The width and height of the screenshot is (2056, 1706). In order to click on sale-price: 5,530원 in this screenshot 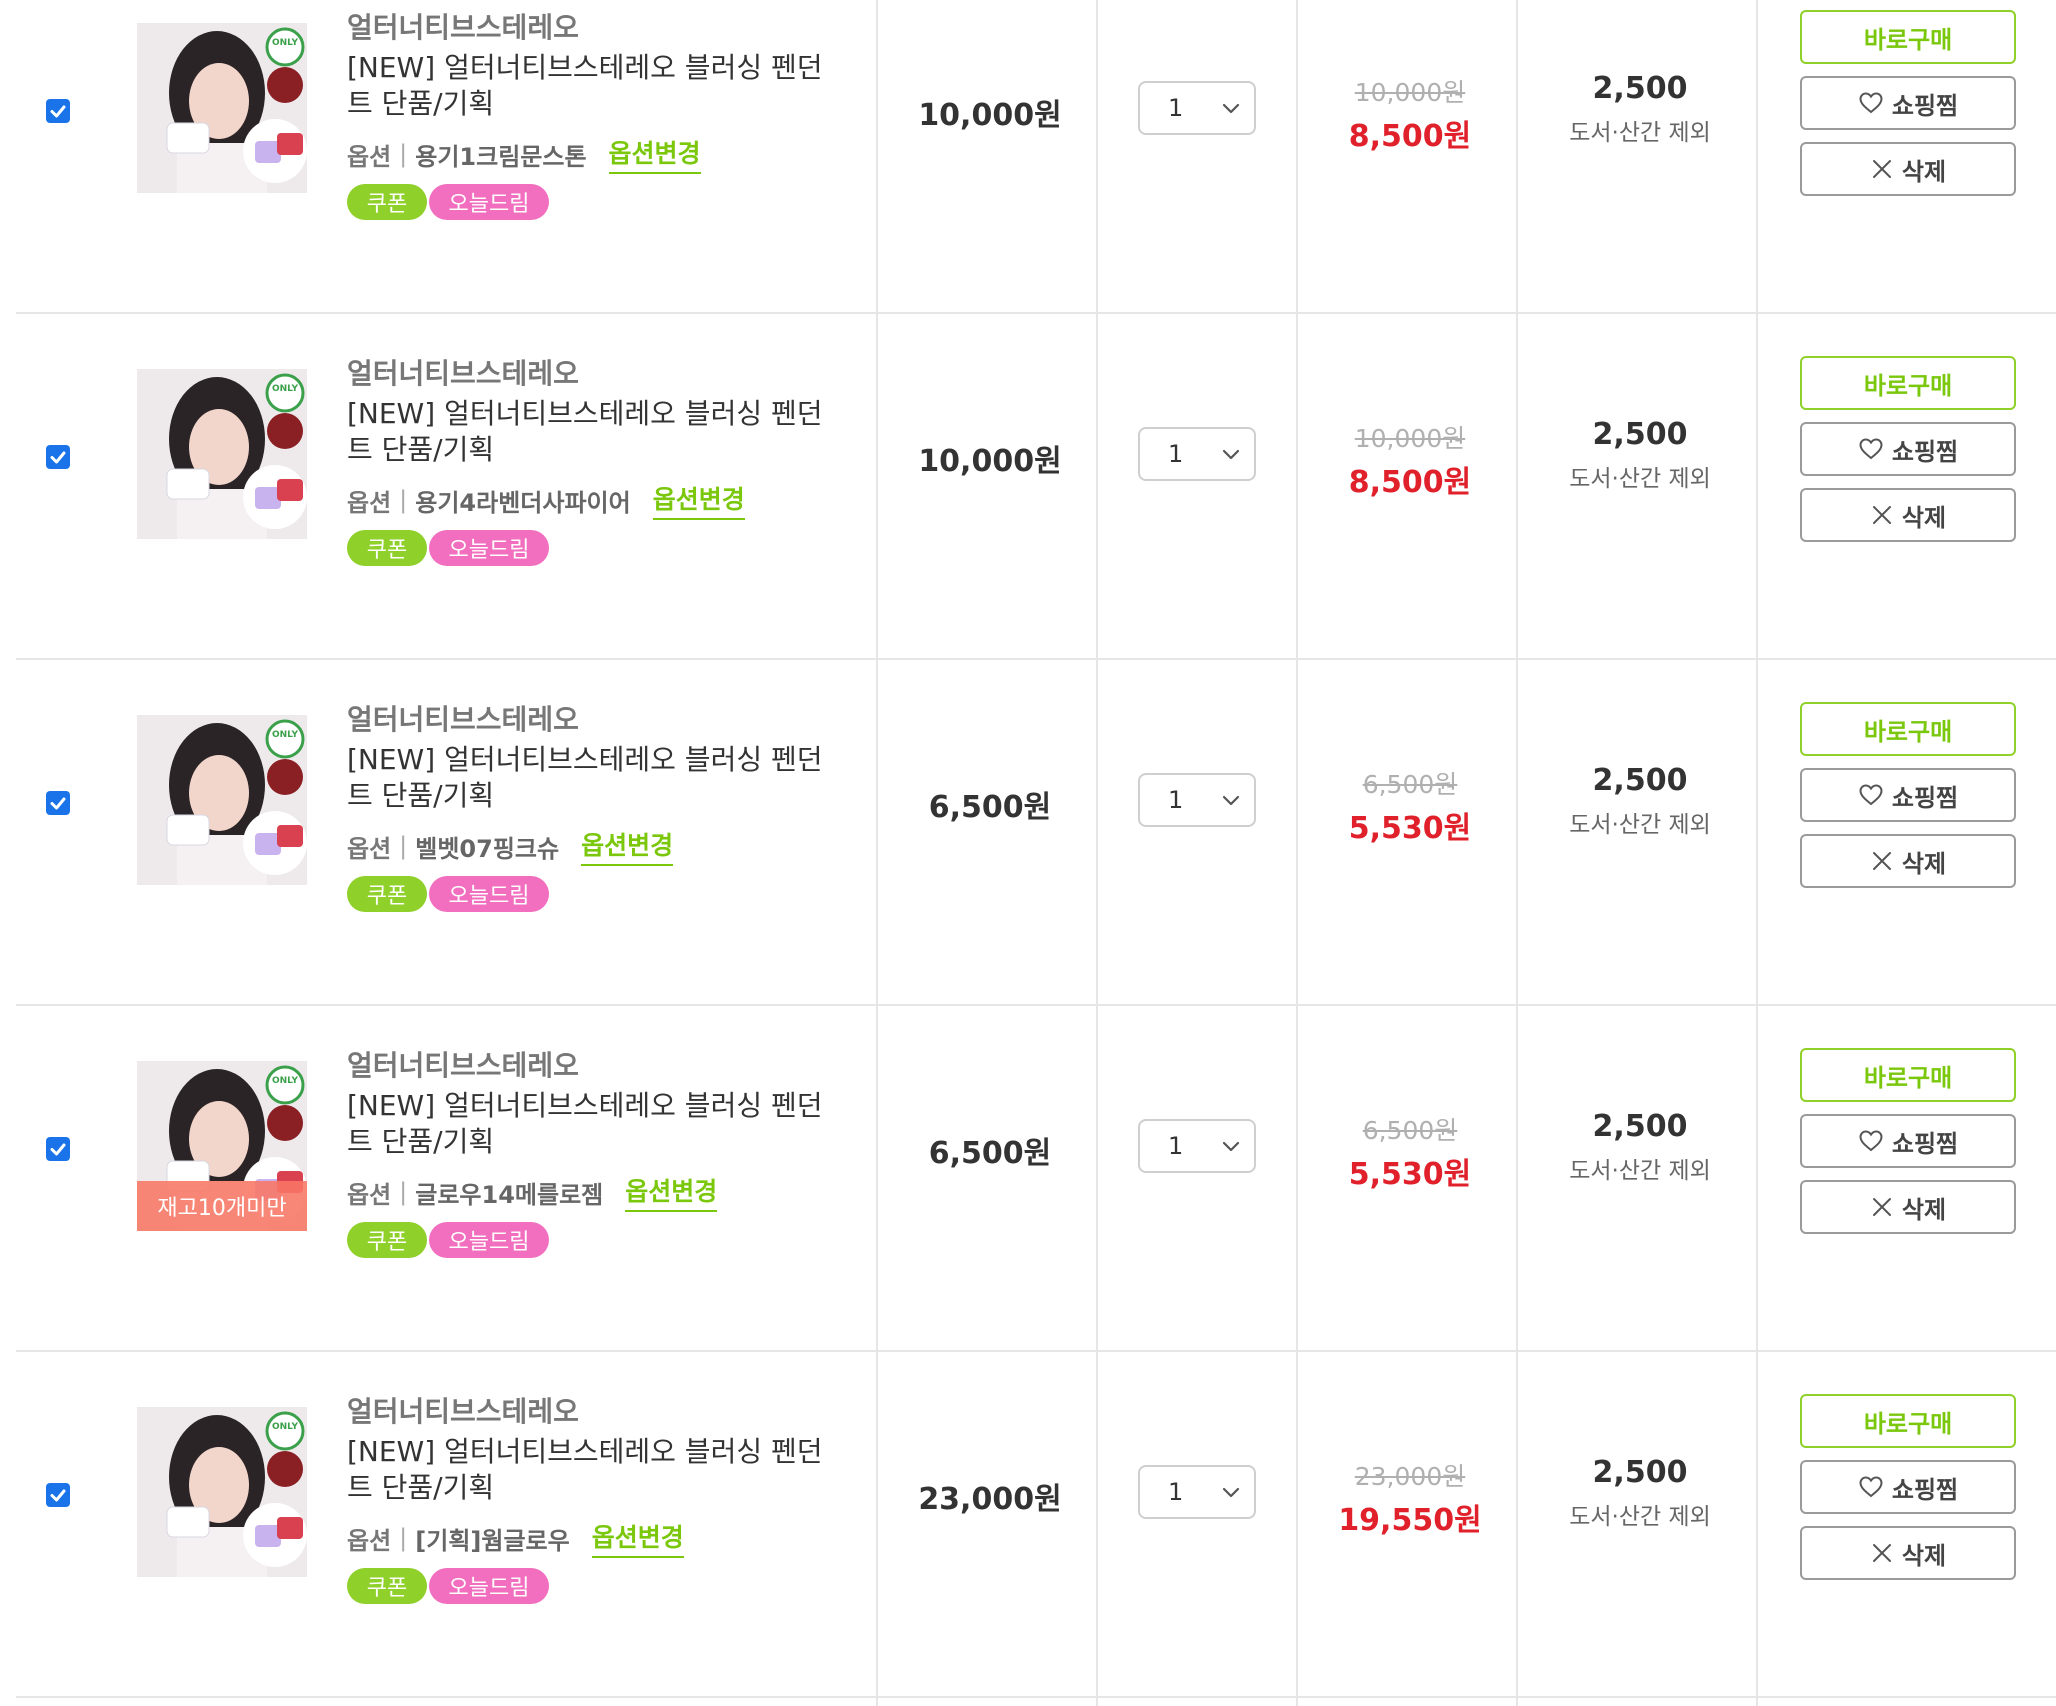, I will do `click(1410, 828)`.